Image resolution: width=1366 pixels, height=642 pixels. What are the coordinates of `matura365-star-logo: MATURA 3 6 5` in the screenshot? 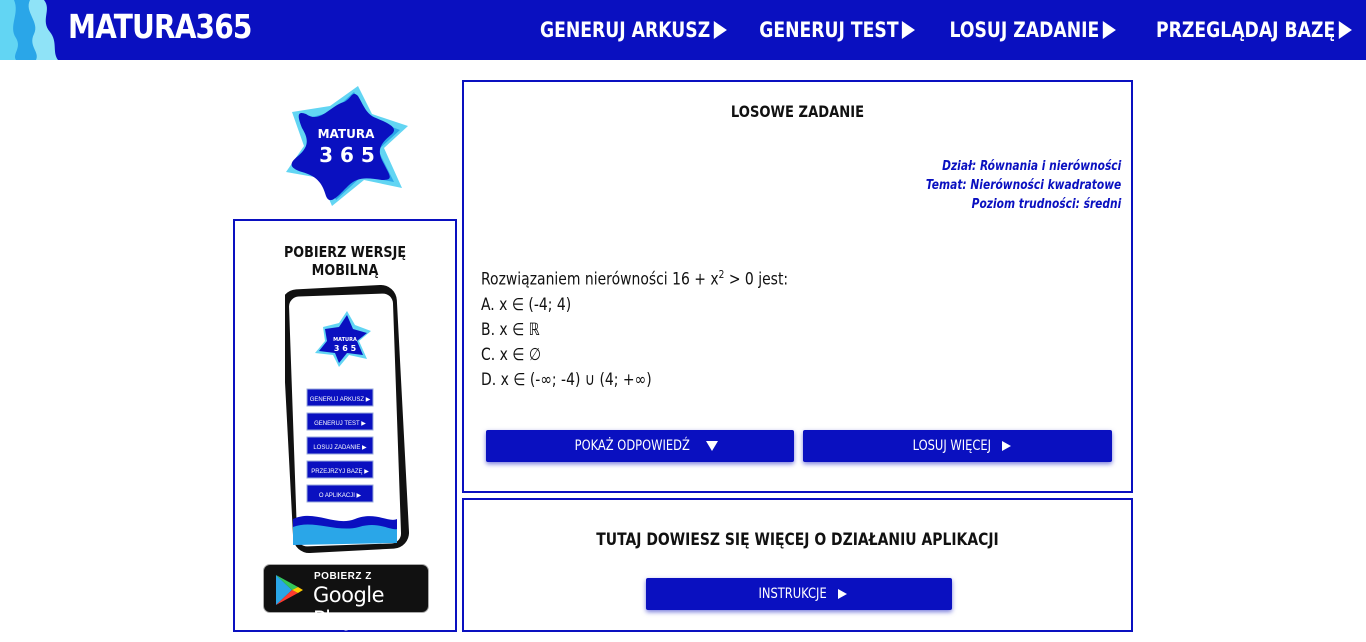 It's located at (347, 146).